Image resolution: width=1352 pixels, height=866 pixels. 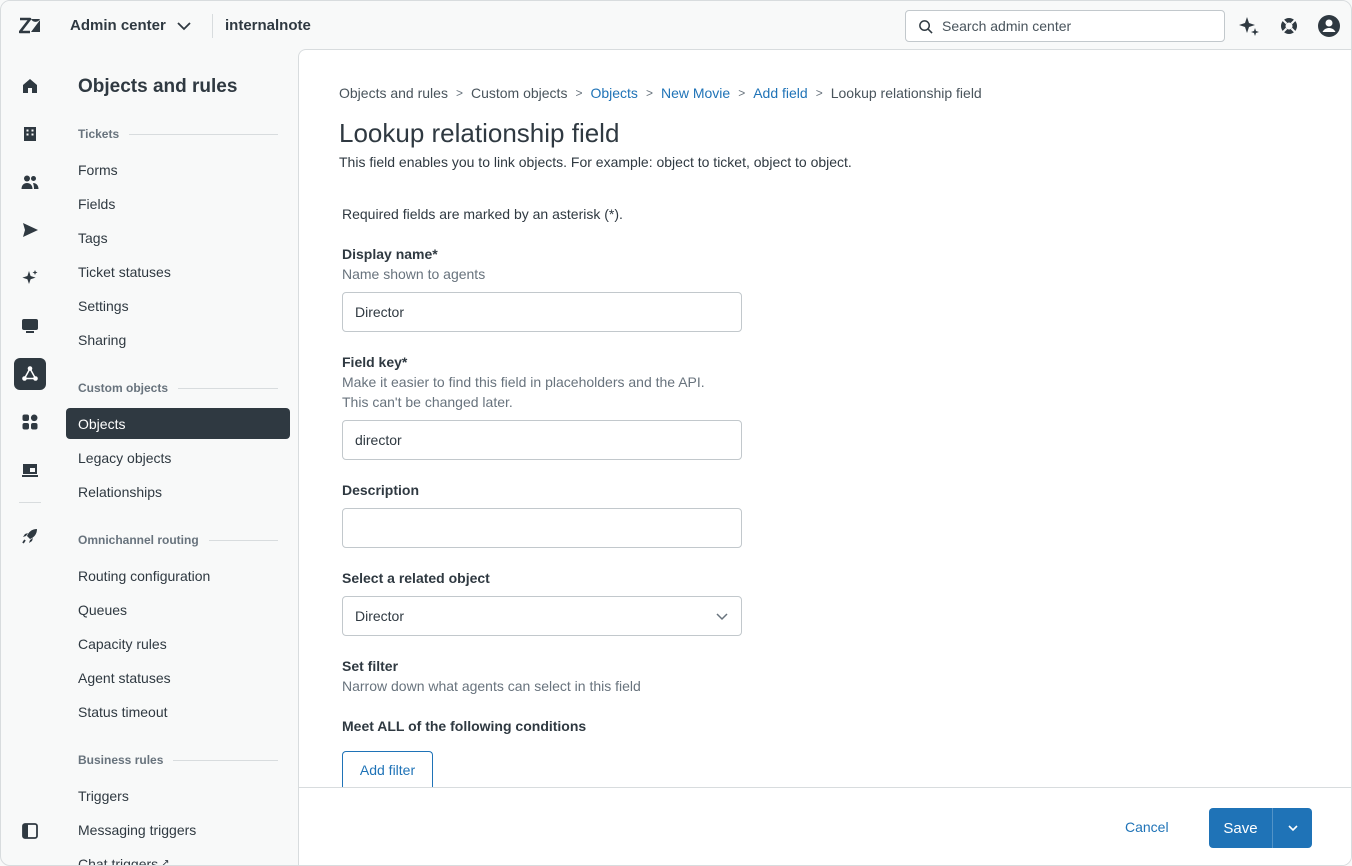 What do you see at coordinates (479, 133) in the screenshot?
I see `page-title: Lookup relationship field` at bounding box center [479, 133].